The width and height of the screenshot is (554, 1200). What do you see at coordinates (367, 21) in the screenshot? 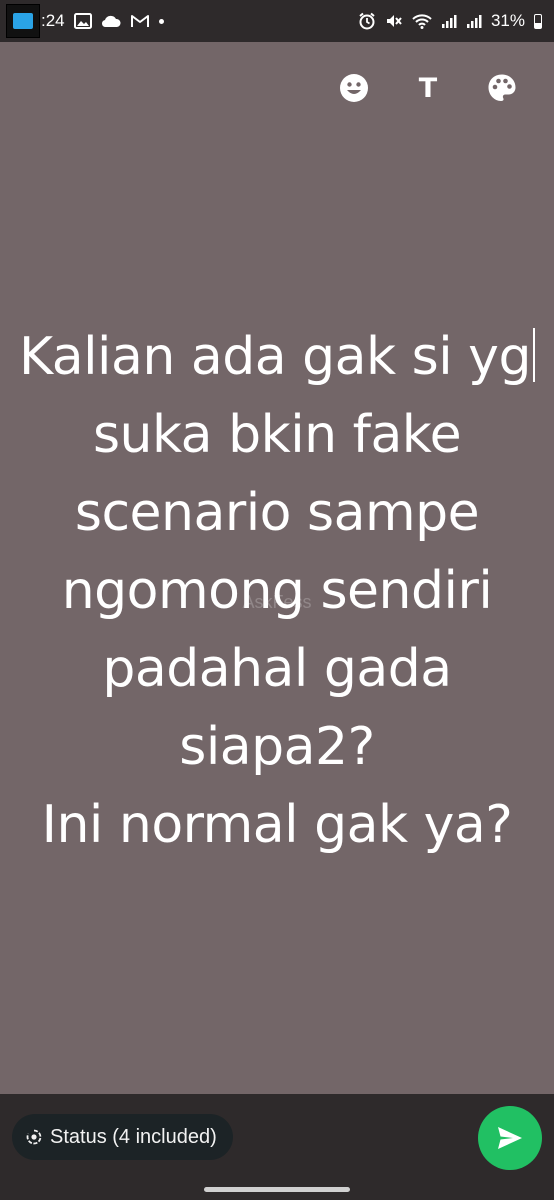
I see `alarm-icon` at bounding box center [367, 21].